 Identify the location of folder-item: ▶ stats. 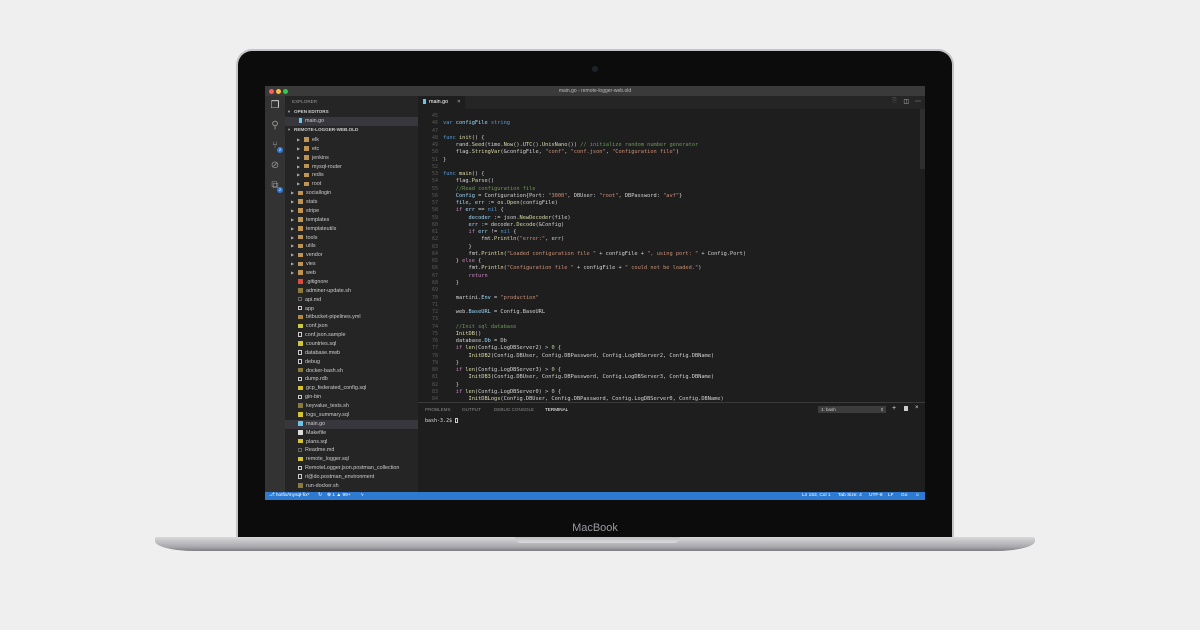
(351, 202).